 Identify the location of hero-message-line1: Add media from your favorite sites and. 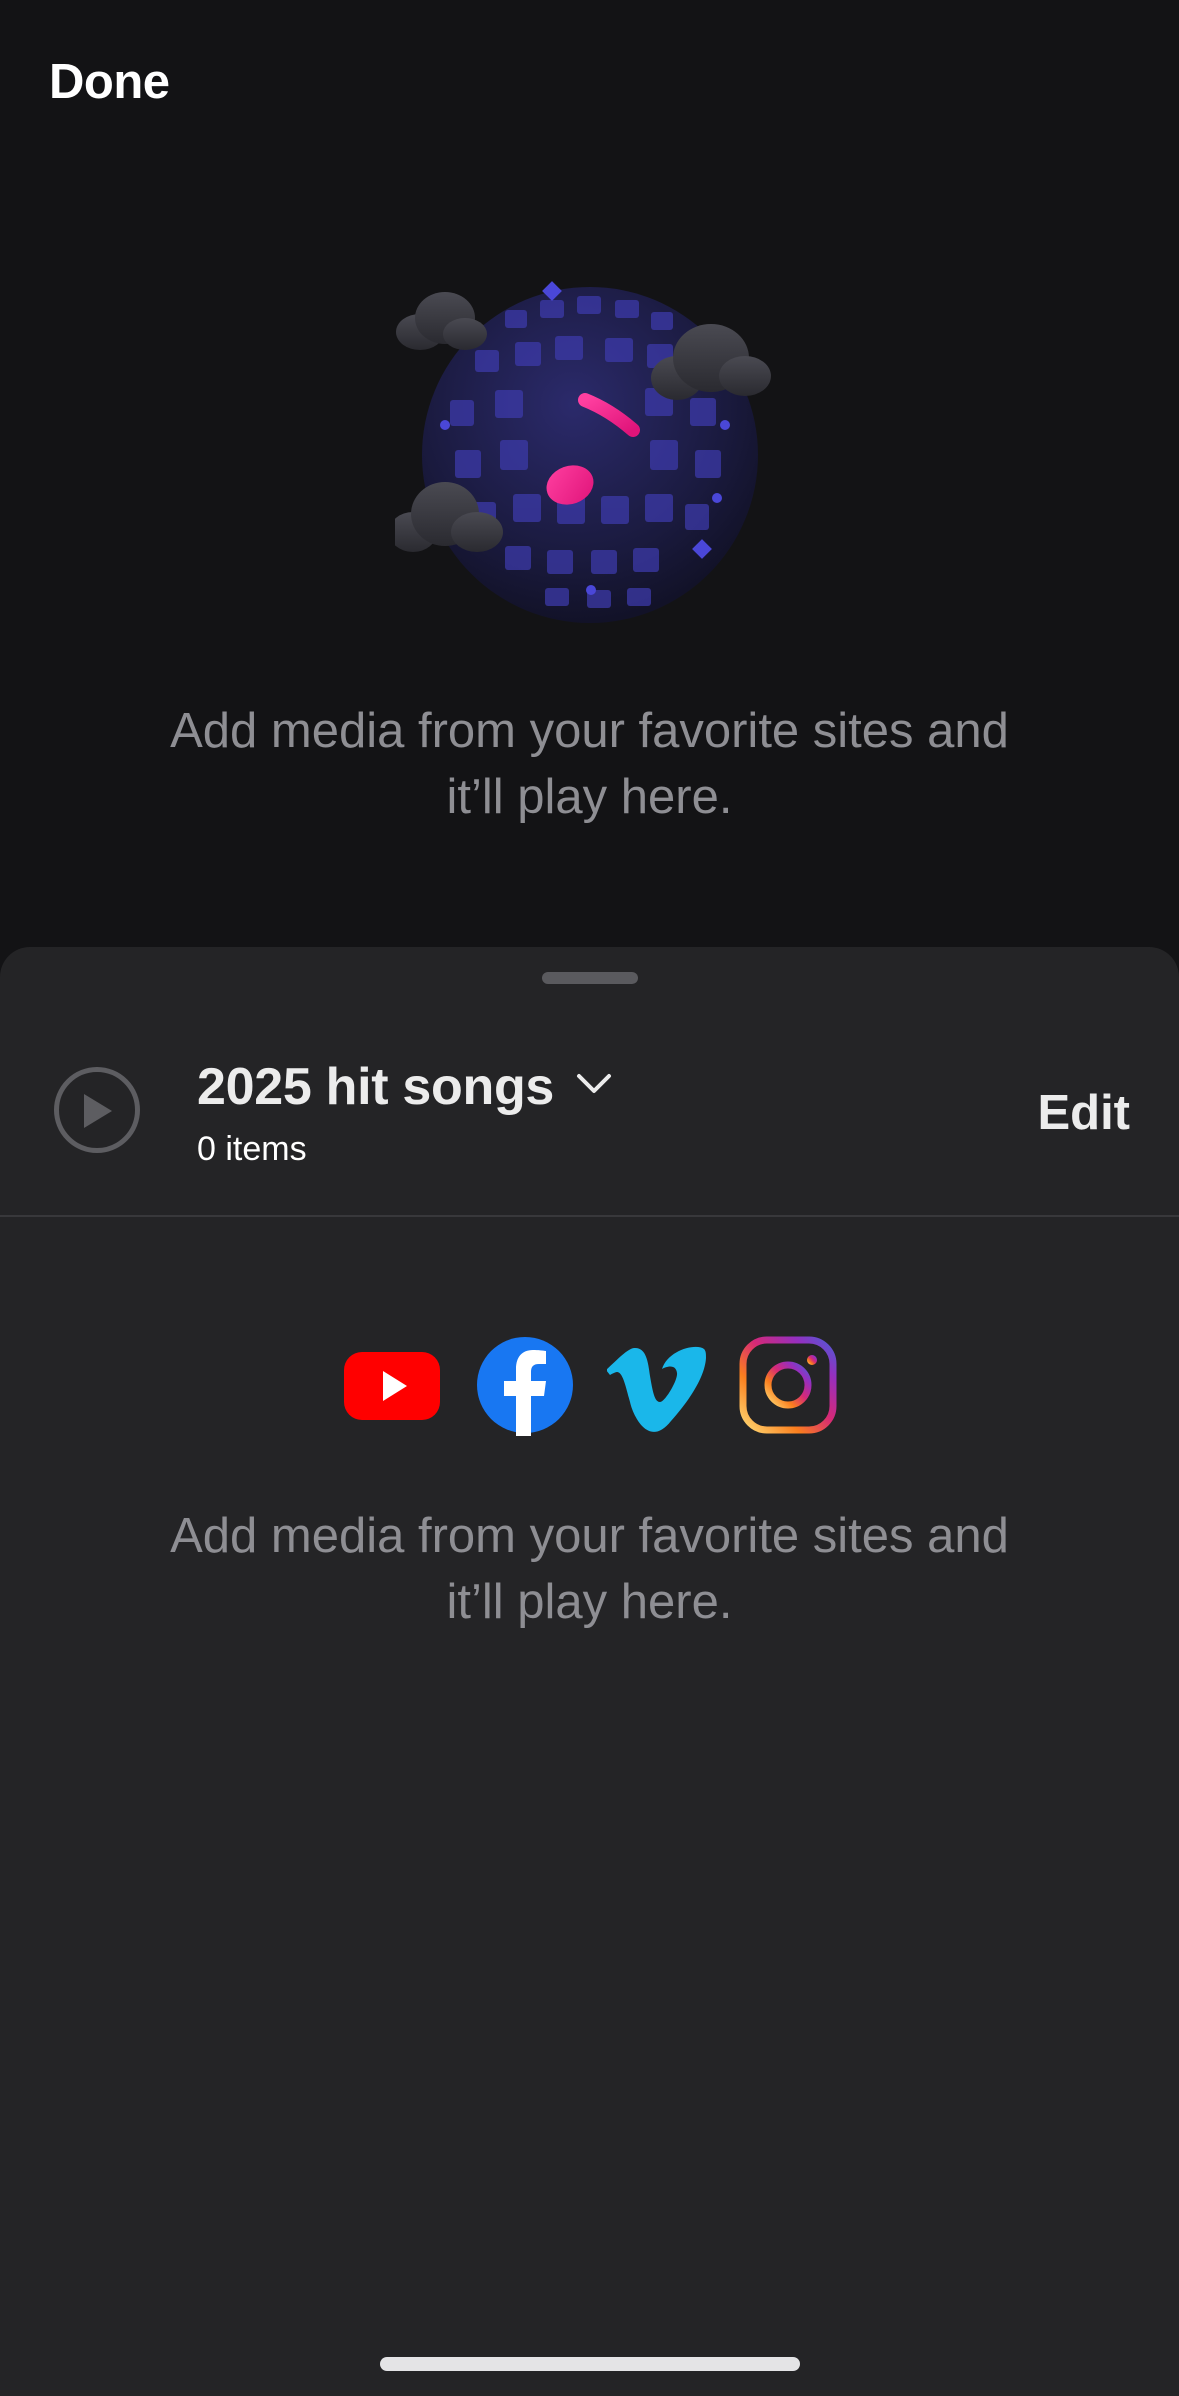
(589, 731).